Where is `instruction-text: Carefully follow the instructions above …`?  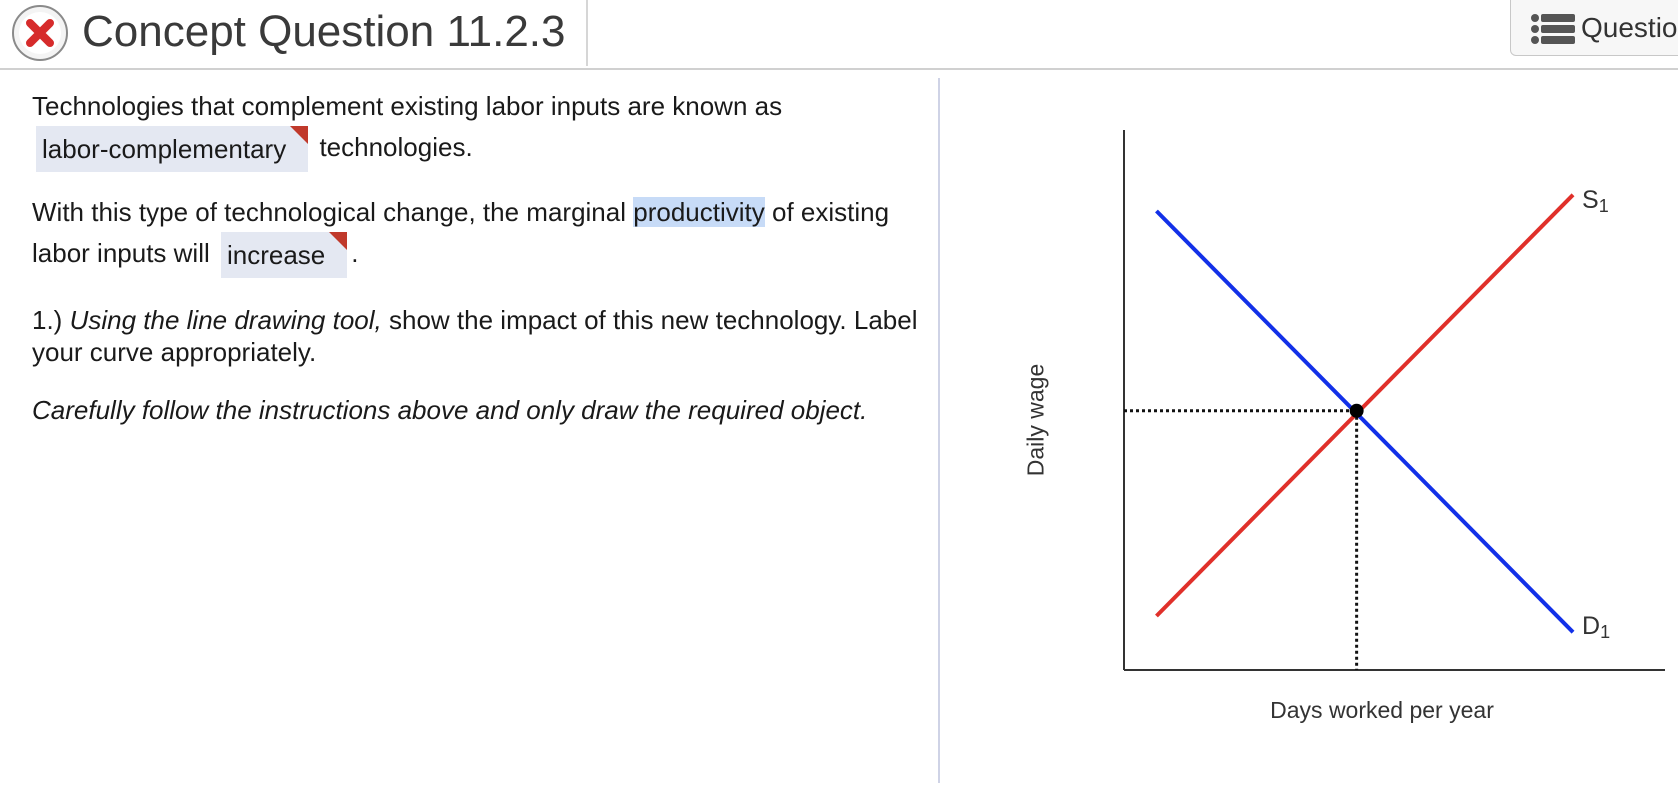 instruction-text: Carefully follow the instructions above … is located at coordinates (450, 410).